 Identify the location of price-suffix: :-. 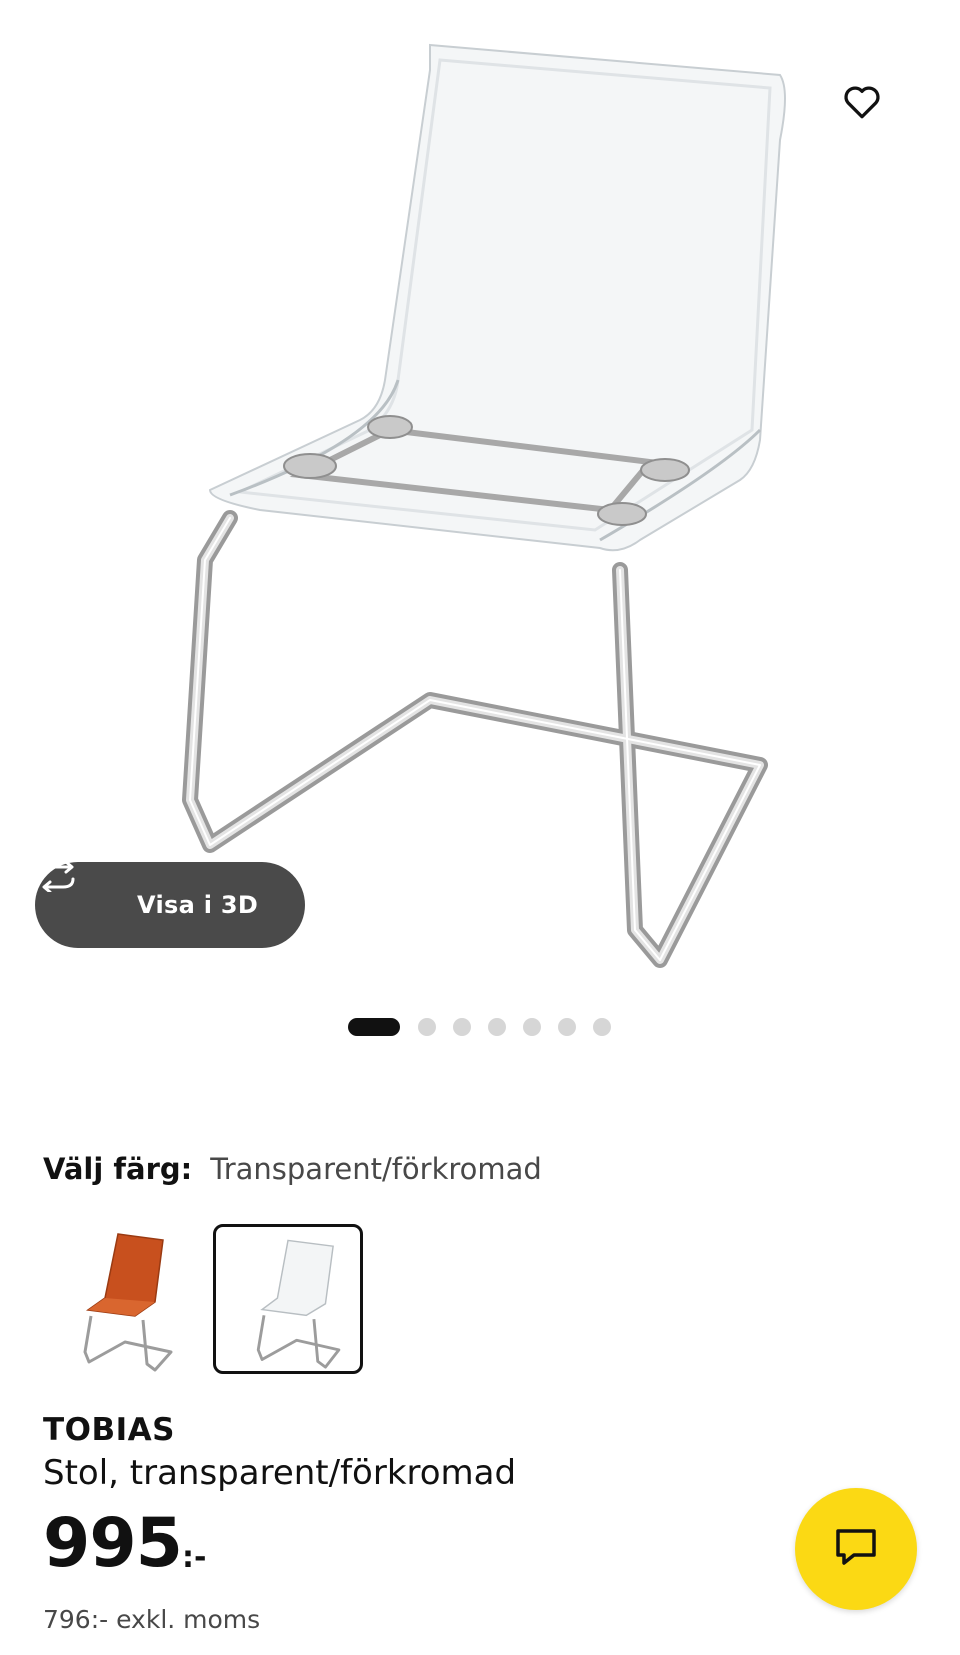
(194, 1557).